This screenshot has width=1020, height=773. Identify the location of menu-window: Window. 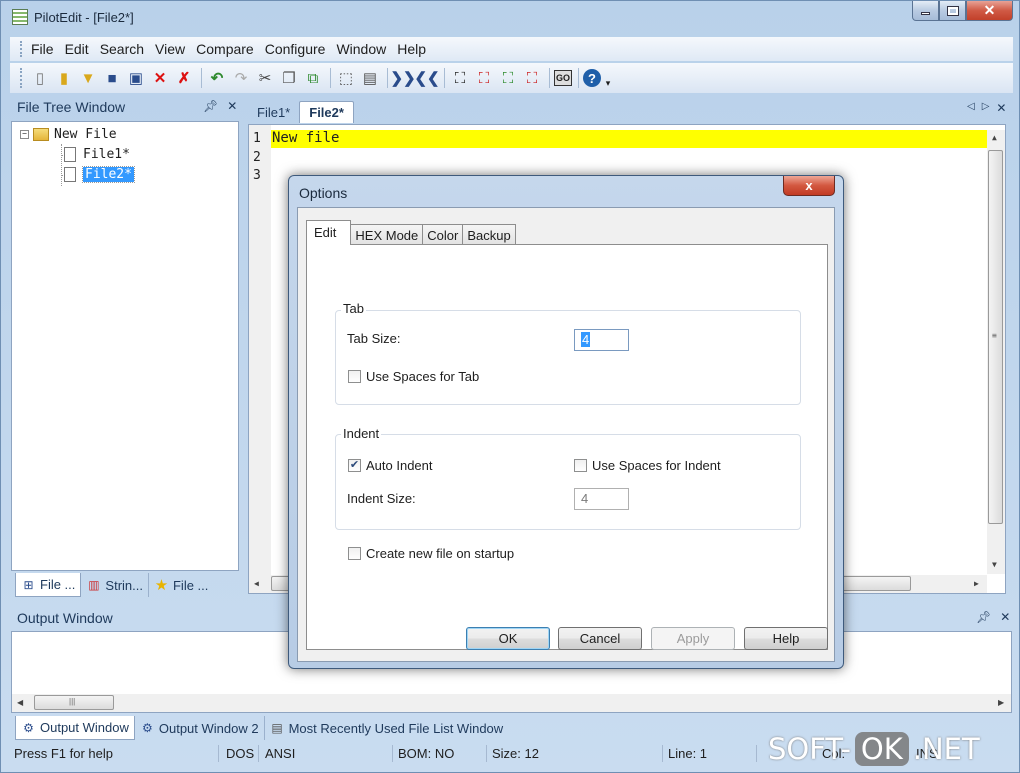
(365, 49).